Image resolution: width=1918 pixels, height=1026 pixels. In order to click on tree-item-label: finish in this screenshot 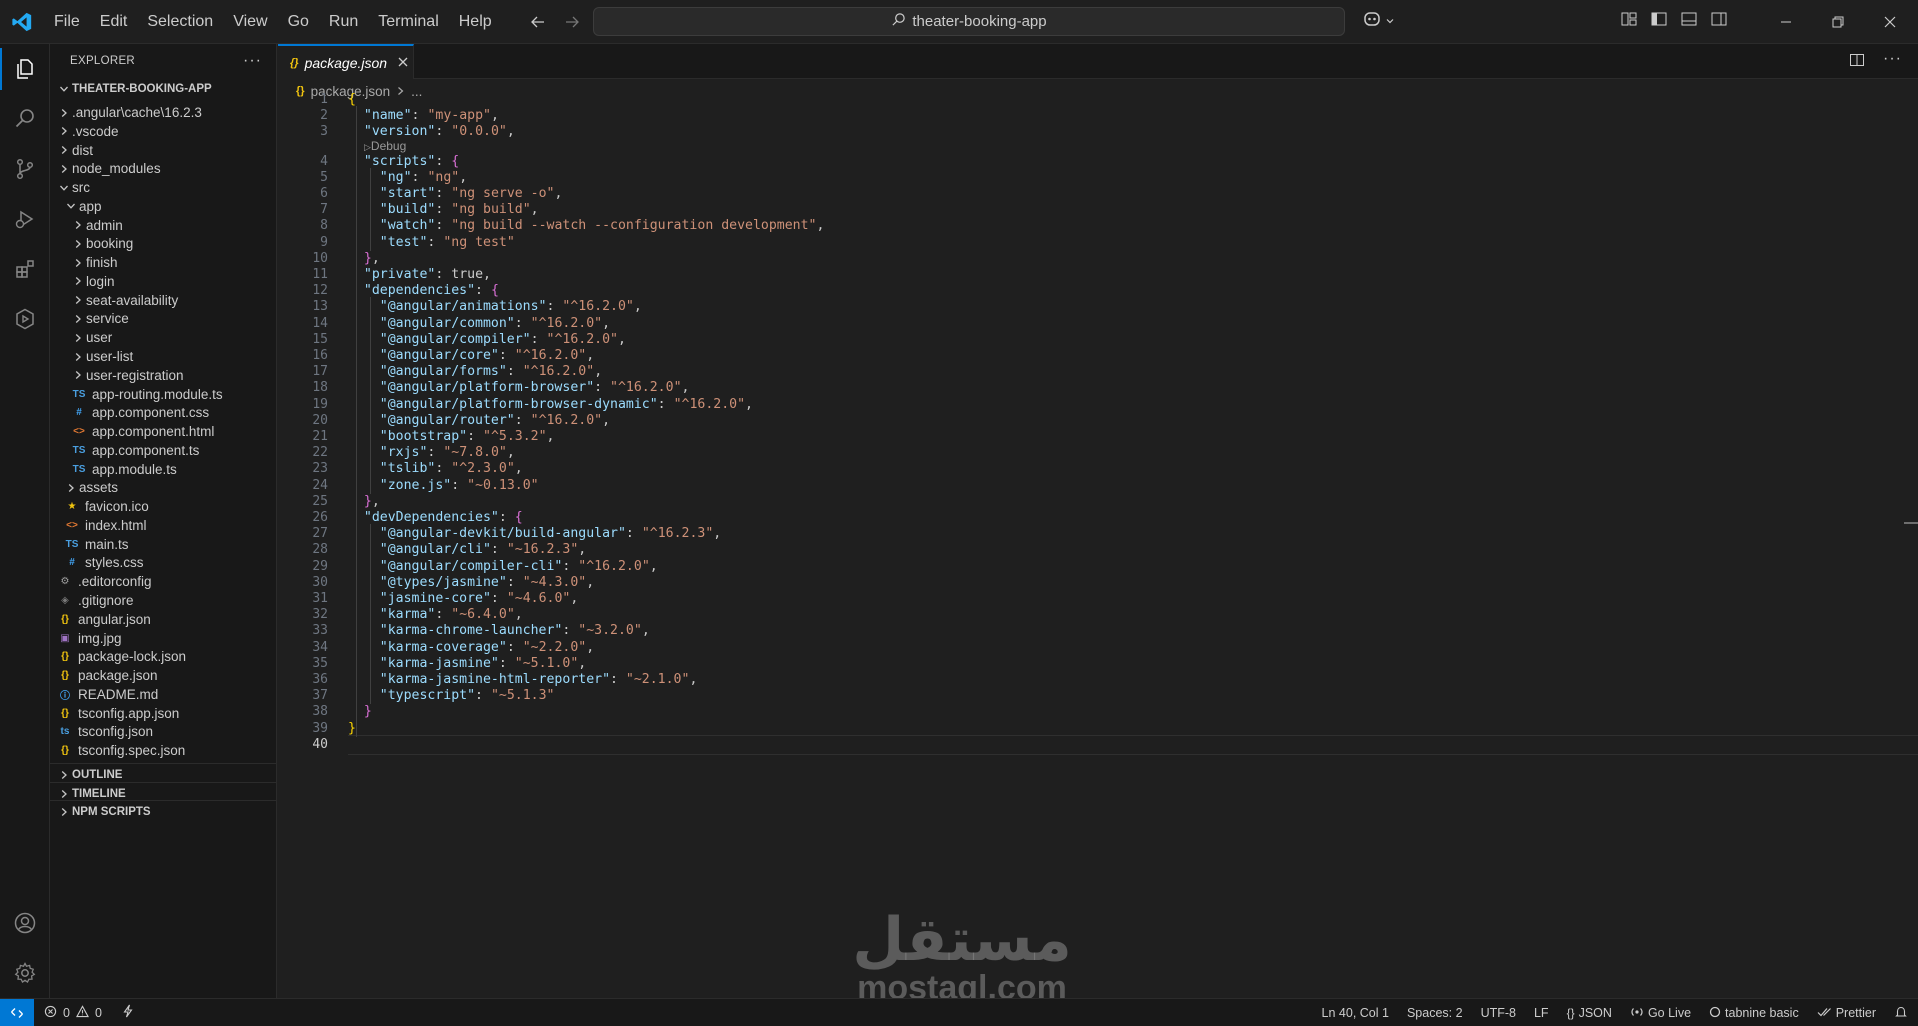, I will do `click(102, 263)`.